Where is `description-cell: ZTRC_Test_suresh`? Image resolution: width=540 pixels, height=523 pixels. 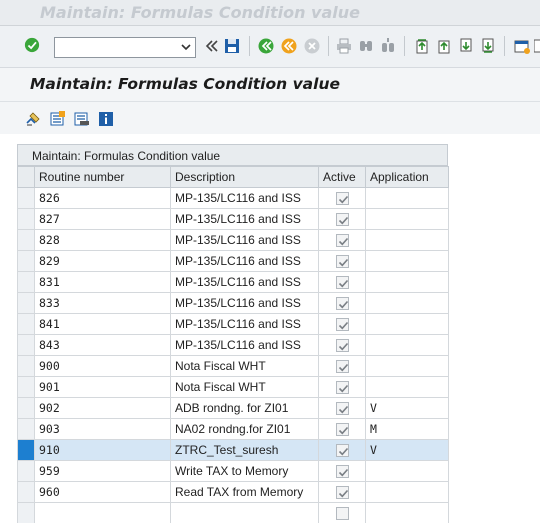
description-cell: ZTRC_Test_suresh is located at coordinates (244, 450).